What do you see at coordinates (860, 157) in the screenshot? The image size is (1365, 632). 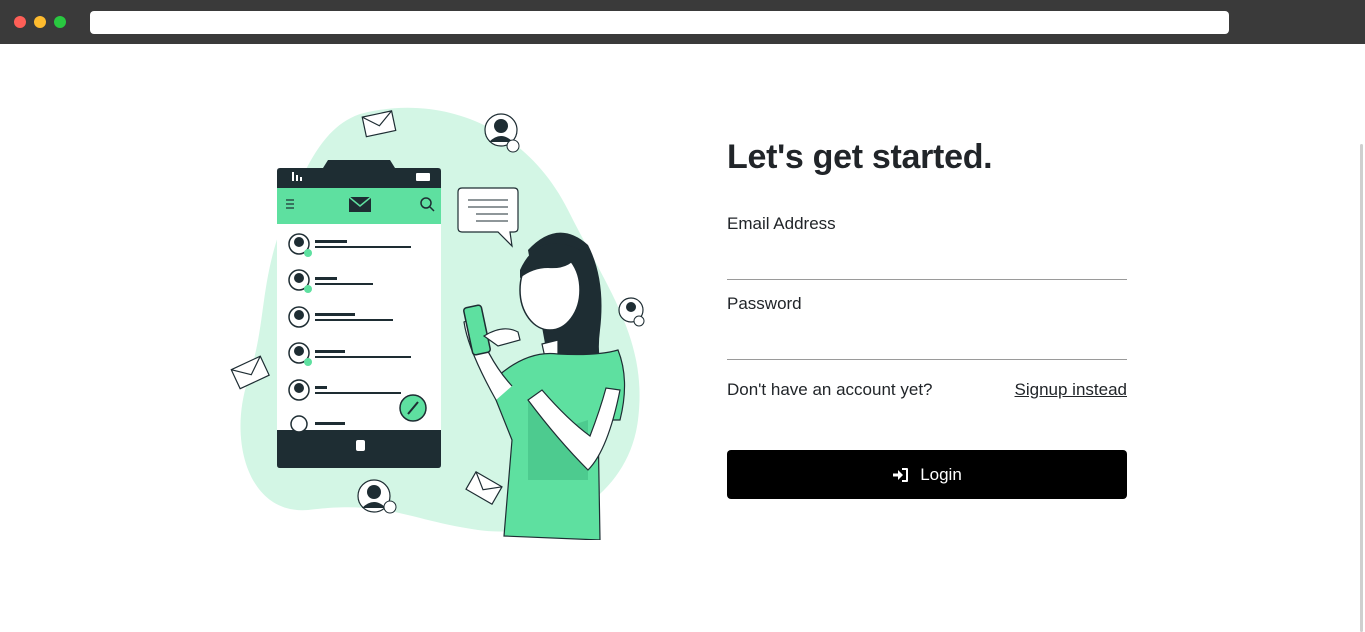 I see `page-title: Let's get started.` at bounding box center [860, 157].